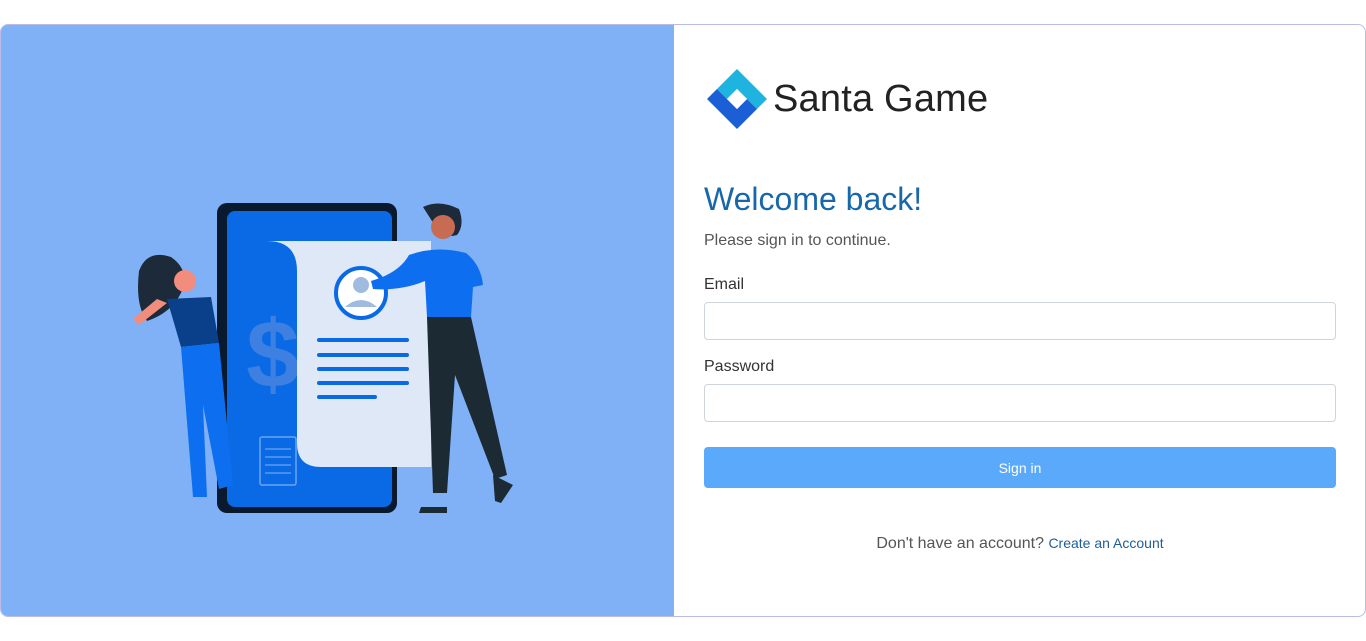  Describe the element at coordinates (1020, 467) in the screenshot. I see `sign-in-button: Sign in` at that location.